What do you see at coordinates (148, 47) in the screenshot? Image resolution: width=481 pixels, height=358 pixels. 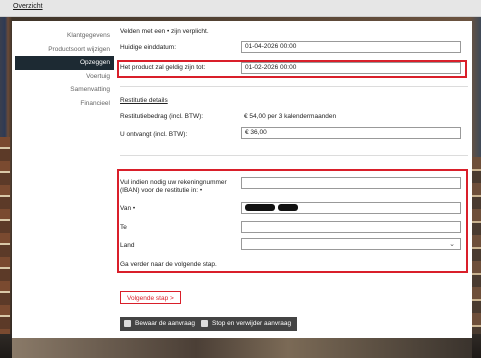 I see `huidige-einddatum-label: Huidige einddatum:` at bounding box center [148, 47].